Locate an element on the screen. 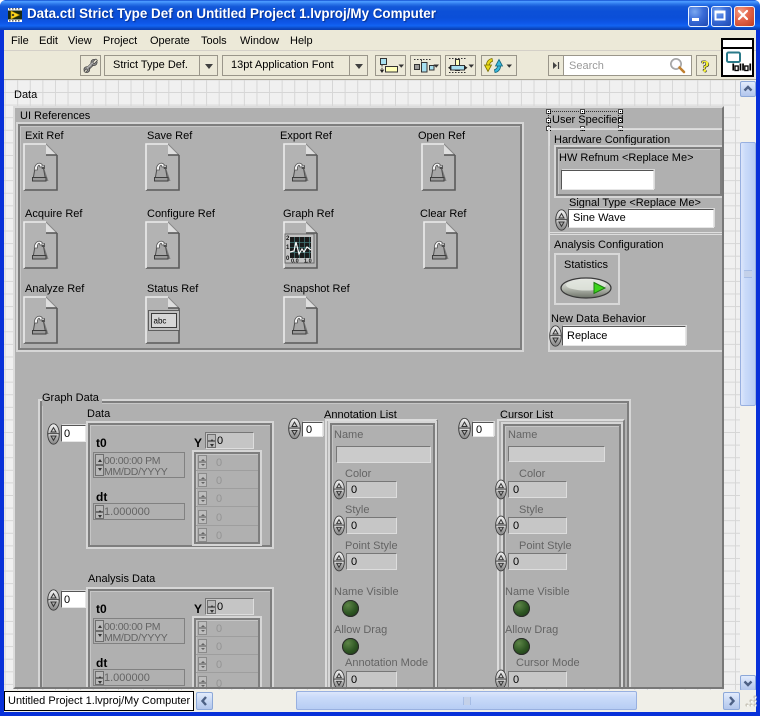 The height and width of the screenshot is (716, 760). svg-text: abc is located at coordinates (160, 321).